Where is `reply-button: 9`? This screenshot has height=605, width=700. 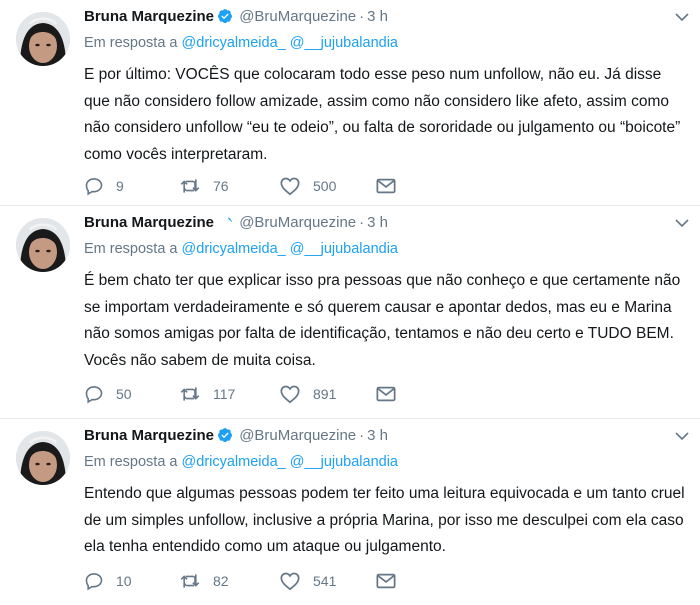 reply-button: 9 is located at coordinates (104, 186).